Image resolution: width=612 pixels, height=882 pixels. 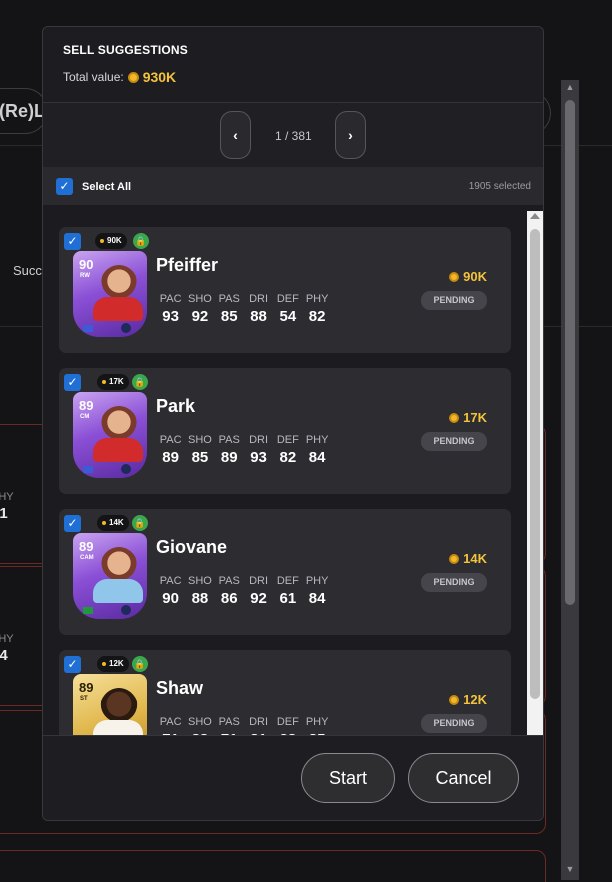 What do you see at coordinates (348, 778) in the screenshot?
I see `start-button: Start` at bounding box center [348, 778].